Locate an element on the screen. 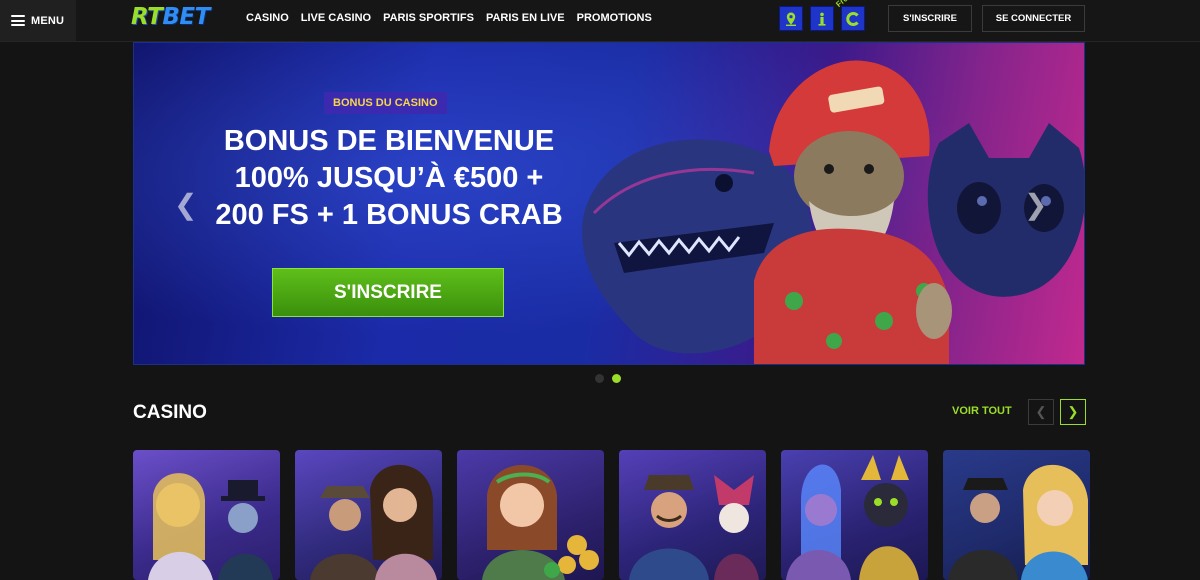 This screenshot has width=1200, height=580. logo-rt: RT is located at coordinates (147, 17).